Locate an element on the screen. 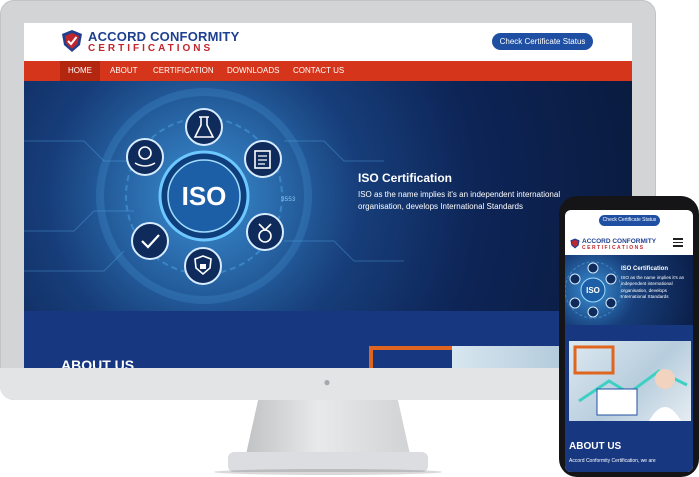 The image size is (699, 477). checkmark-icon is located at coordinates (150, 241).